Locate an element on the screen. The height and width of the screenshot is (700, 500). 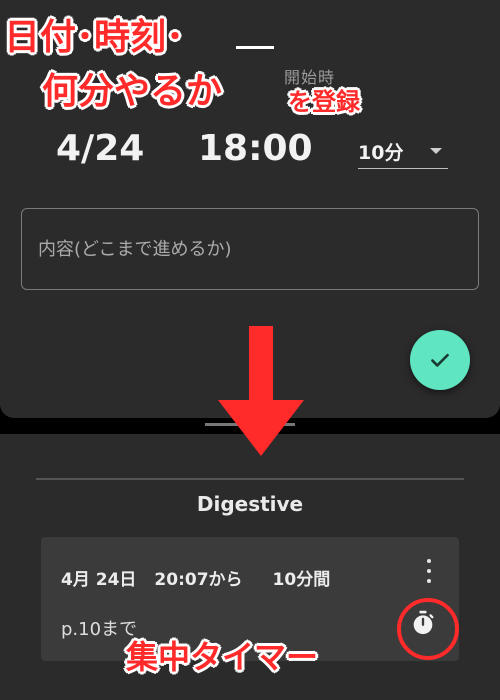
down-arrow-icon is located at coordinates (261, 391).